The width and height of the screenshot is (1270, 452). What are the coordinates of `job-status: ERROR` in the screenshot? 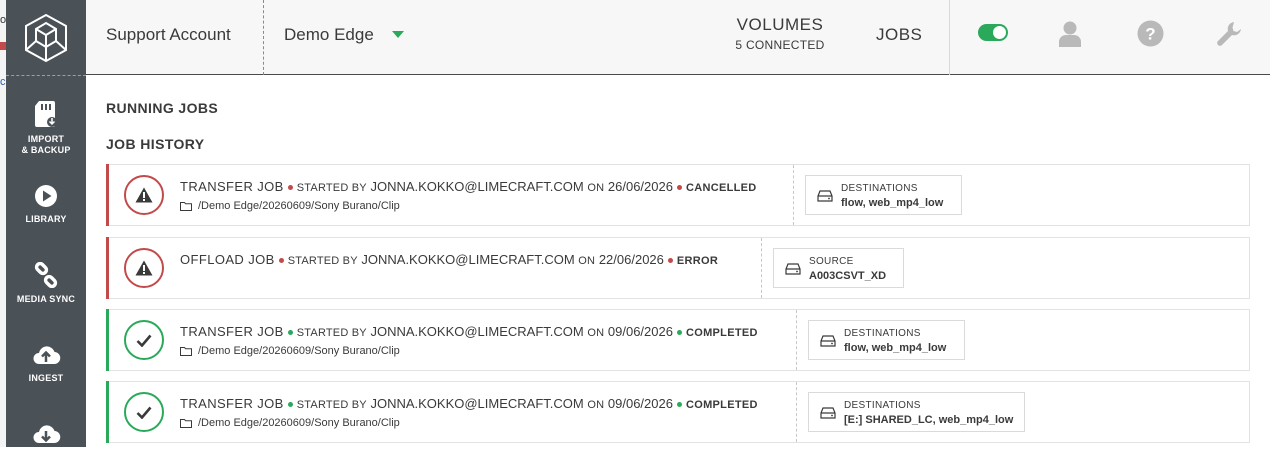 It's located at (697, 261).